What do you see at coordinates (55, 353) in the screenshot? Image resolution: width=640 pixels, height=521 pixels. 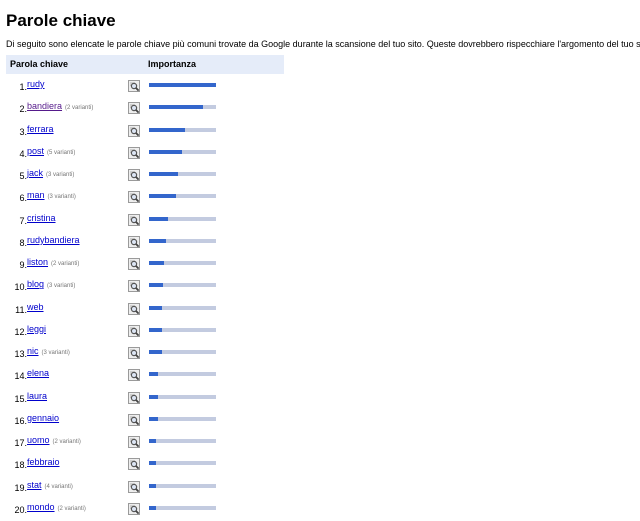 I see `keyword-variants: (3 varianti)` at bounding box center [55, 353].